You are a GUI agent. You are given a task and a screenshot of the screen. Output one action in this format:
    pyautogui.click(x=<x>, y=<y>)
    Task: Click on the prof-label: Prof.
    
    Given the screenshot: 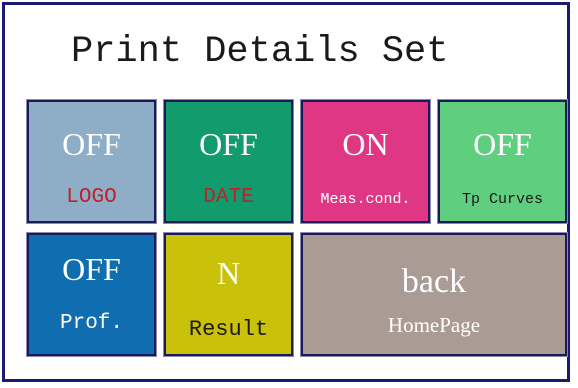 What is the action you would take?
    pyautogui.click(x=91, y=323)
    